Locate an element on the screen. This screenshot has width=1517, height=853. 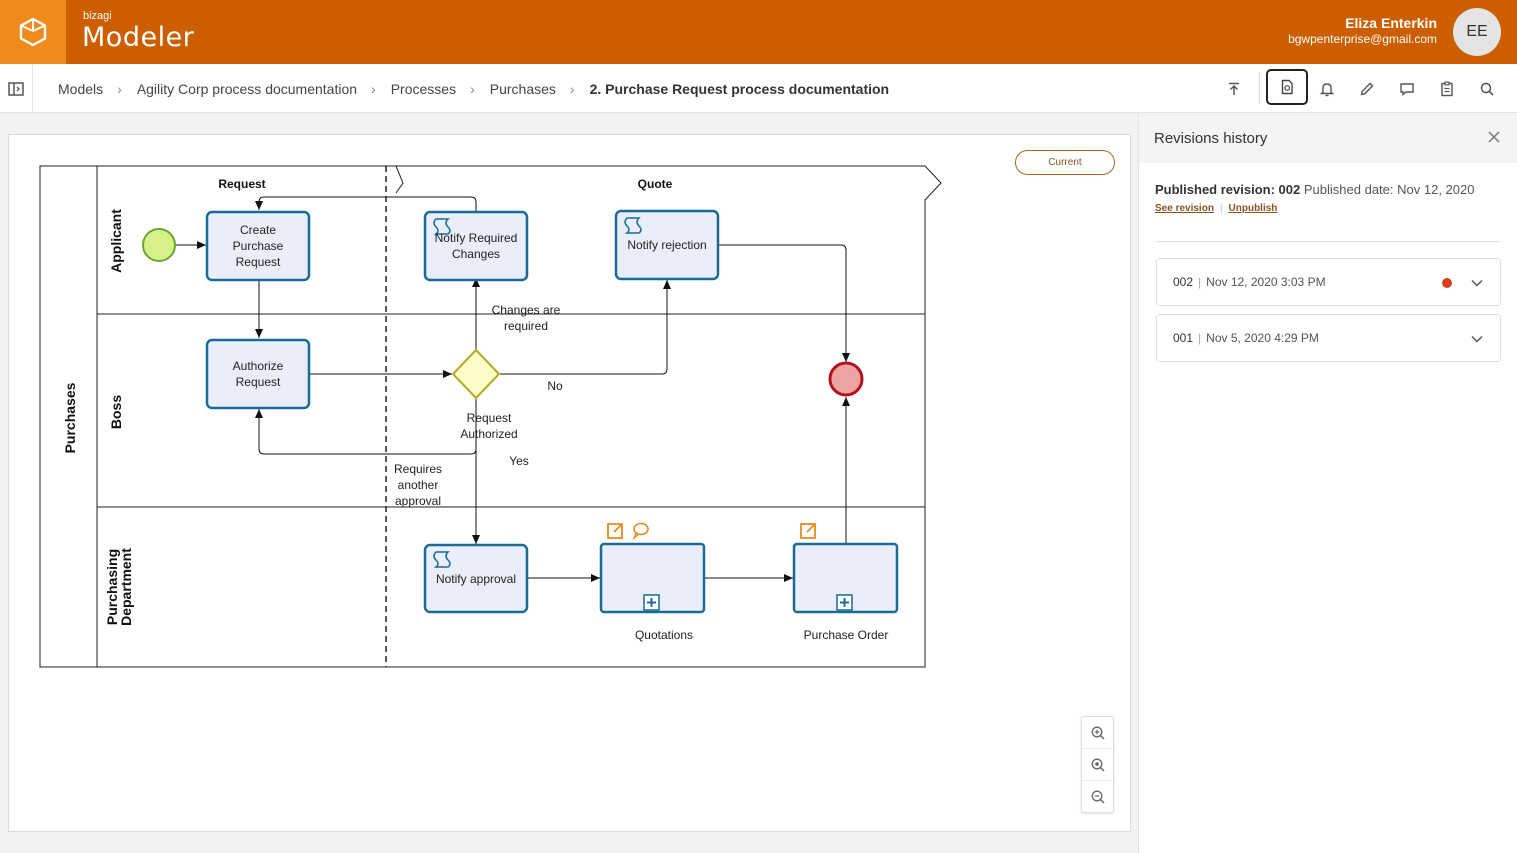
svg-text: Authorize is located at coordinates (258, 366).